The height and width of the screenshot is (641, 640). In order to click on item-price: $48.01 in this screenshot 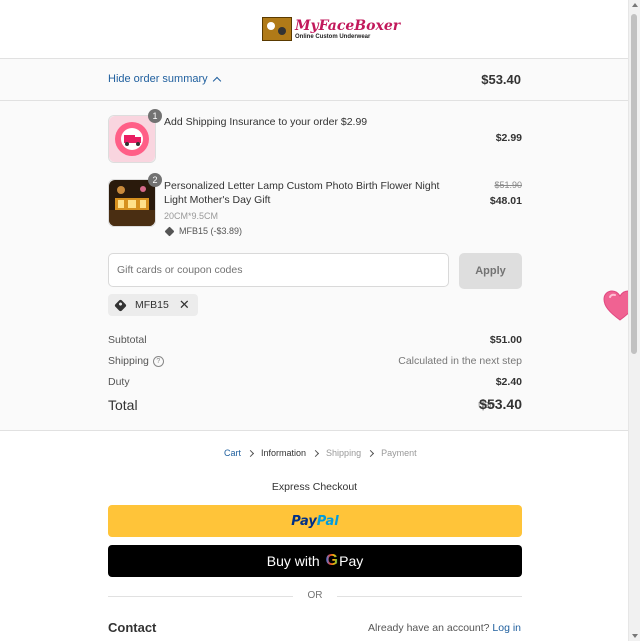, I will do `click(505, 201)`.